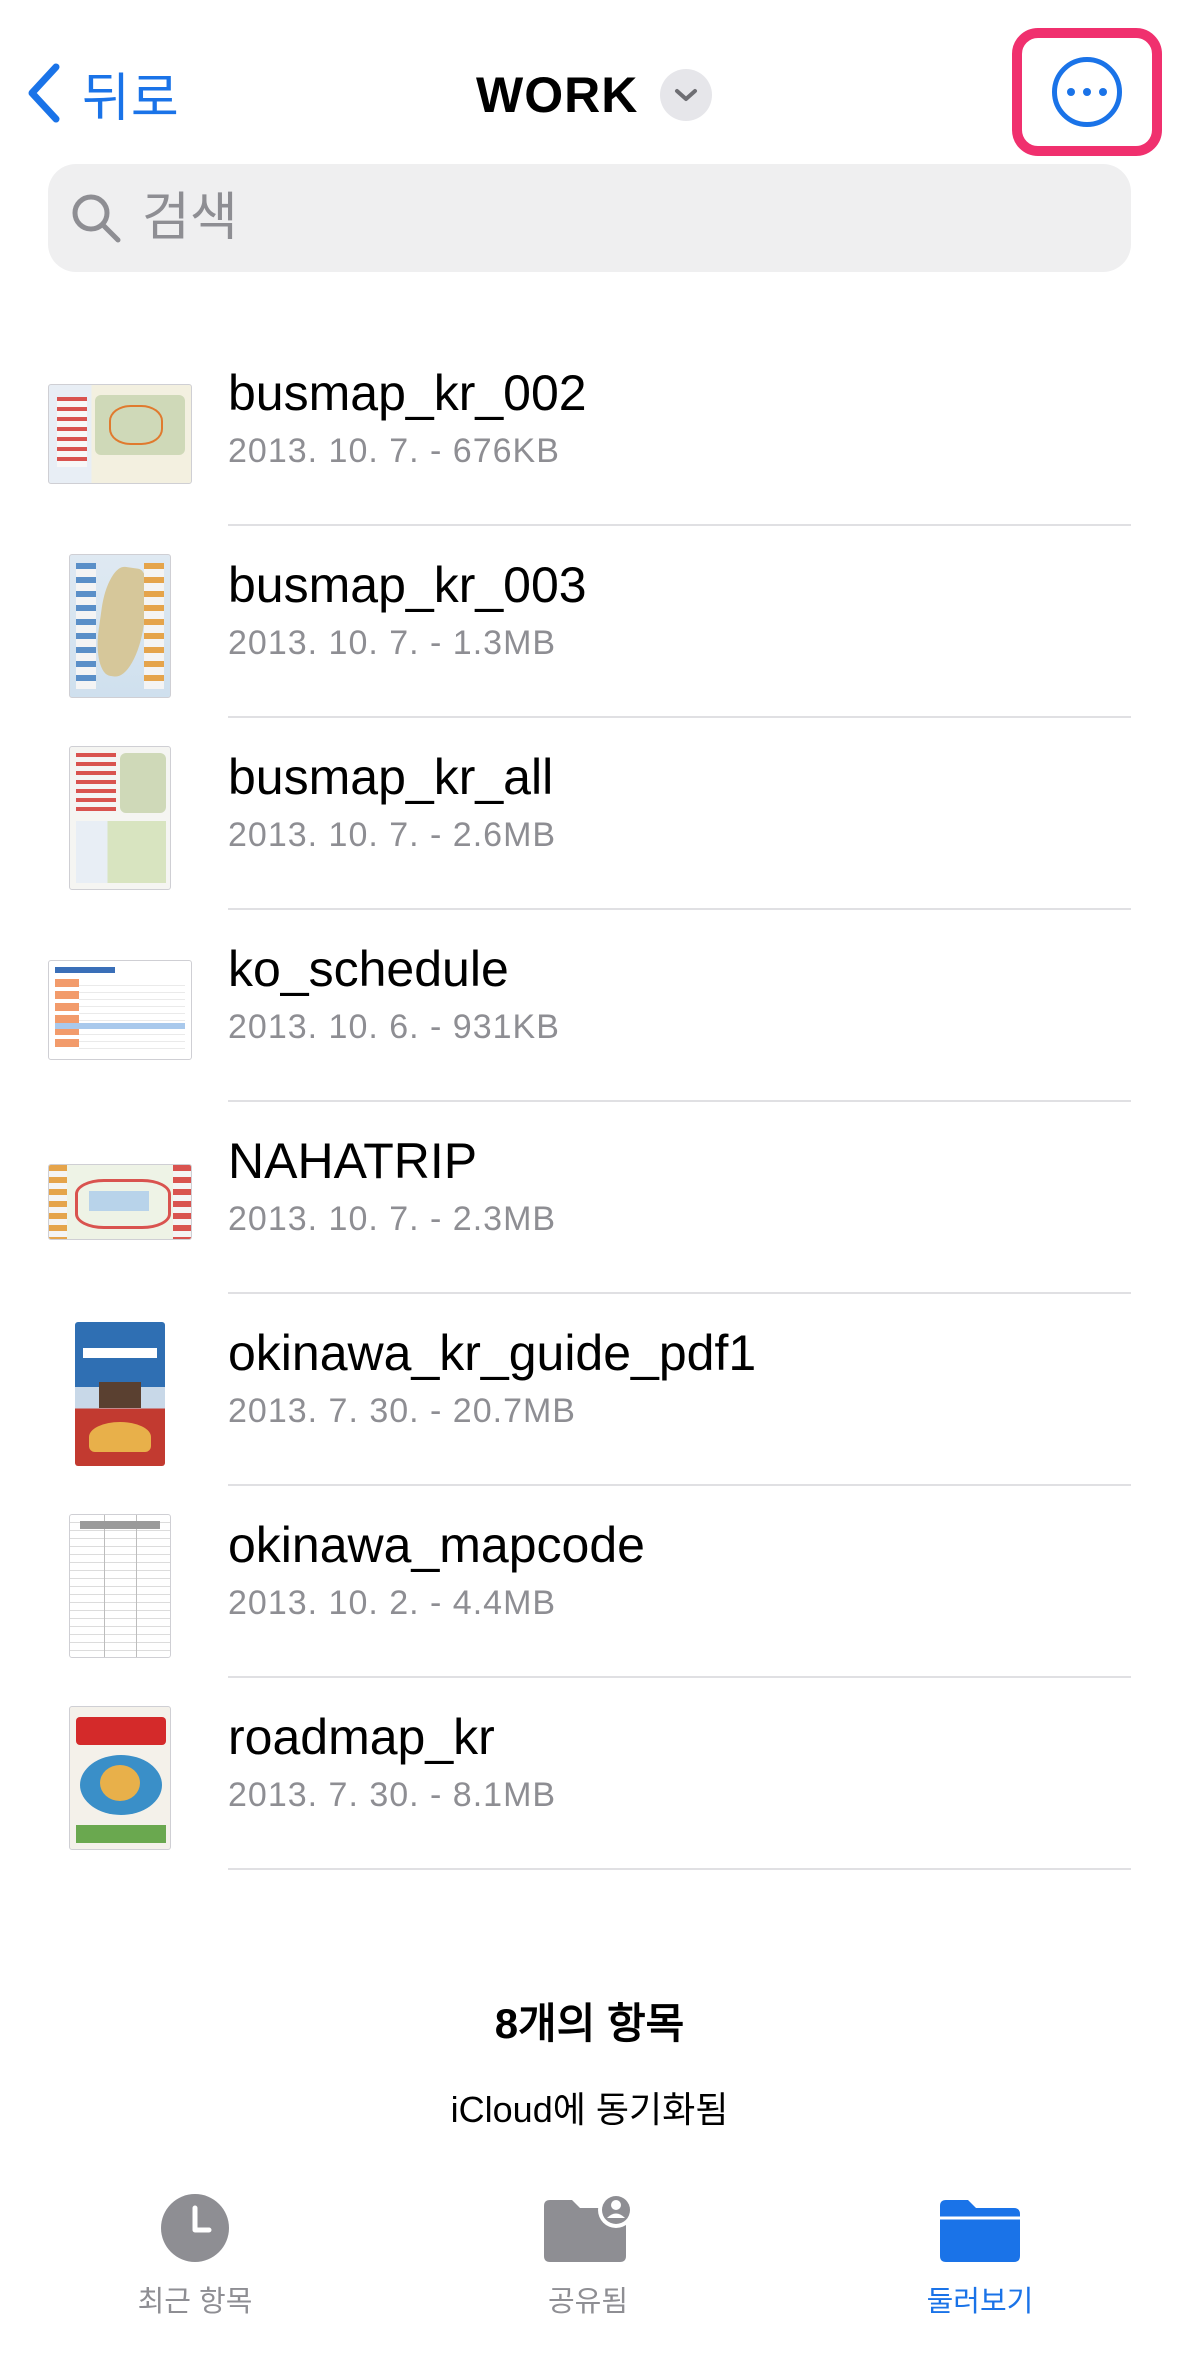 The height and width of the screenshot is (2358, 1179). Describe the element at coordinates (980, 2231) in the screenshot. I see `folder-icon` at that location.